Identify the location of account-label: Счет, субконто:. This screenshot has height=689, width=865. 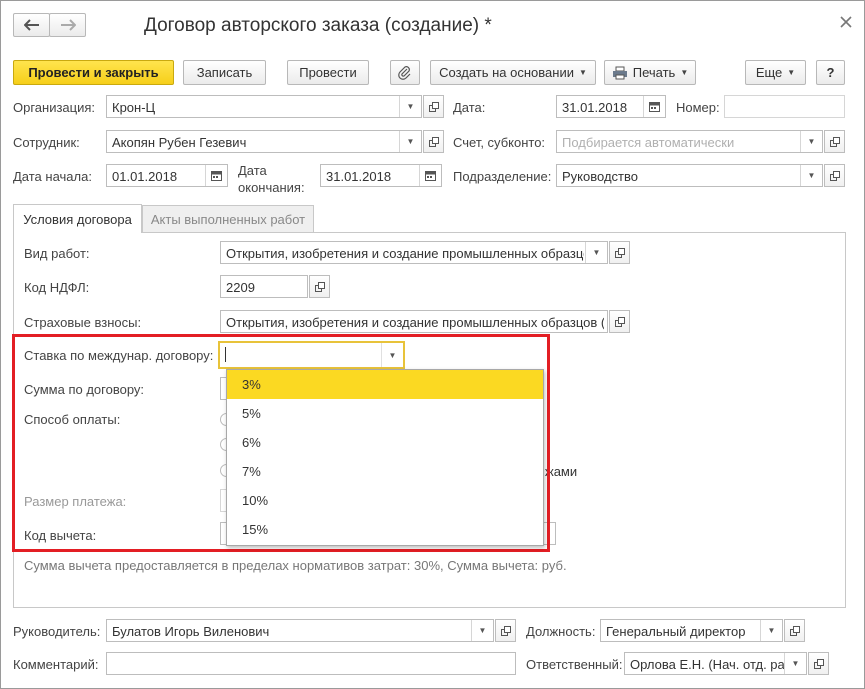
(499, 142).